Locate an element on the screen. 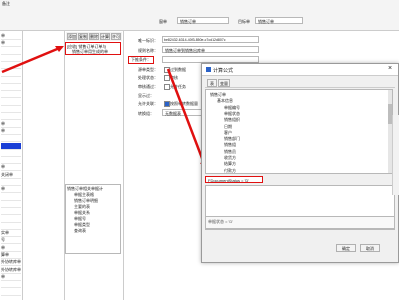  approve-label: 审核通过： is located at coordinates (148, 86).